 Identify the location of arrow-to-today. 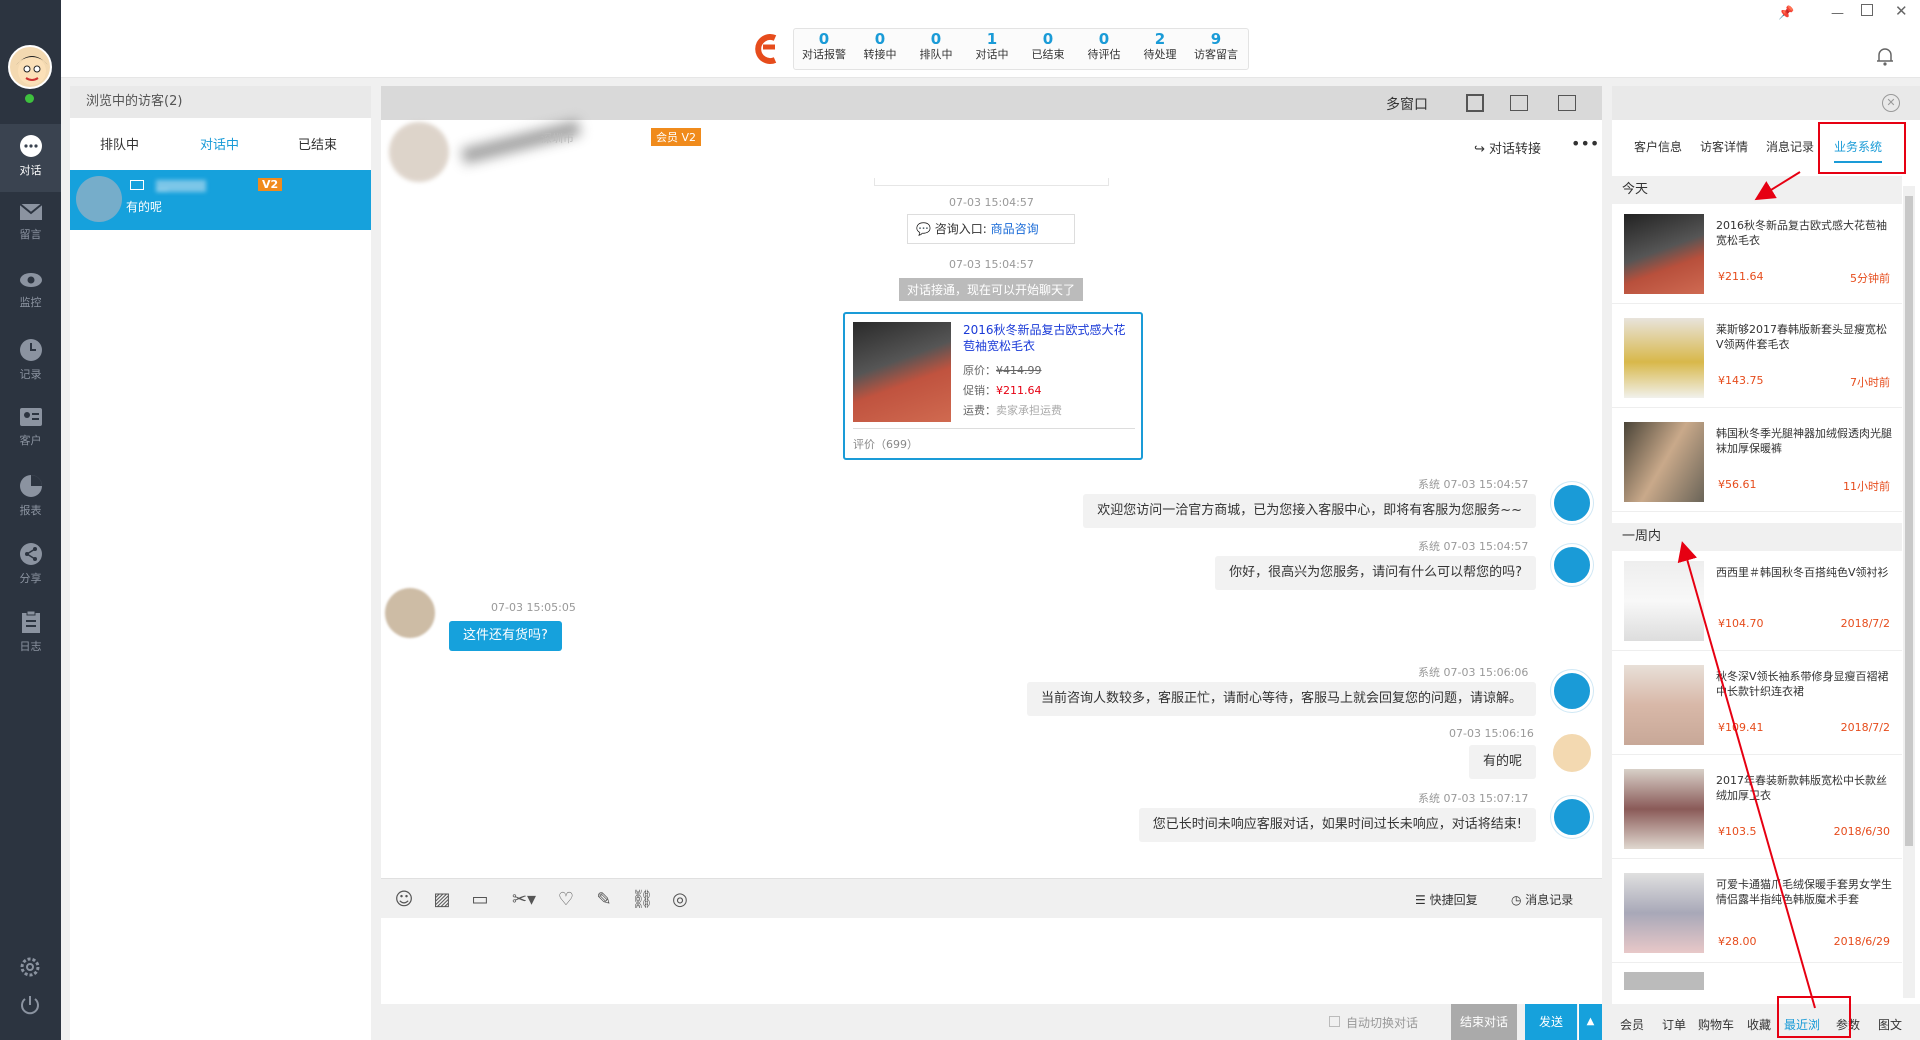
(1777, 186).